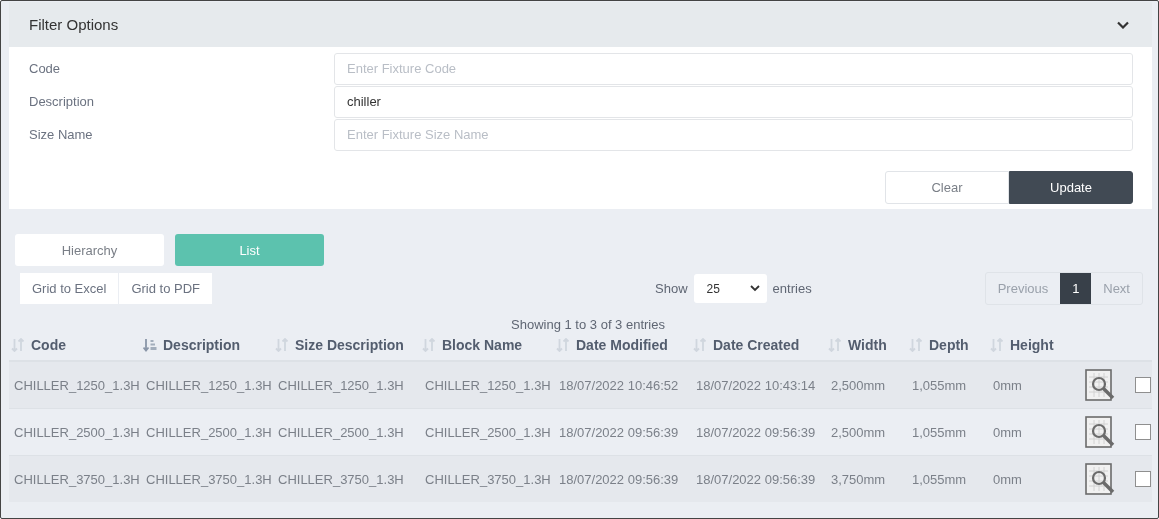 The height and width of the screenshot is (519, 1159). What do you see at coordinates (62, 101) in the screenshot?
I see `field-label: Description` at bounding box center [62, 101].